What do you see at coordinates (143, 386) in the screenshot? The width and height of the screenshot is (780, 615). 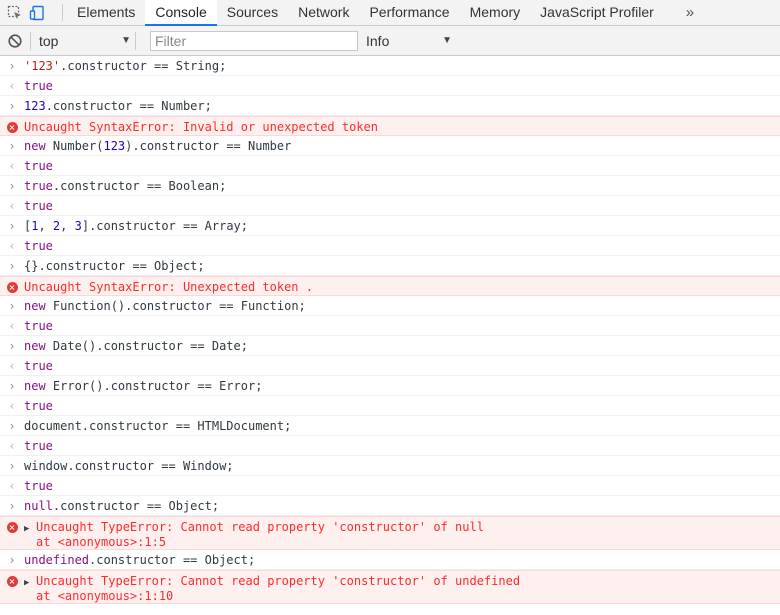 I see `console-input-text: new Error().constructor == Error;` at bounding box center [143, 386].